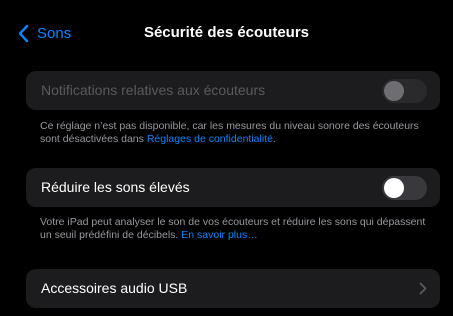 Image resolution: width=453 pixels, height=316 pixels. I want to click on notifications-row-label: Notifications relatives aux écouteurs, so click(153, 90).